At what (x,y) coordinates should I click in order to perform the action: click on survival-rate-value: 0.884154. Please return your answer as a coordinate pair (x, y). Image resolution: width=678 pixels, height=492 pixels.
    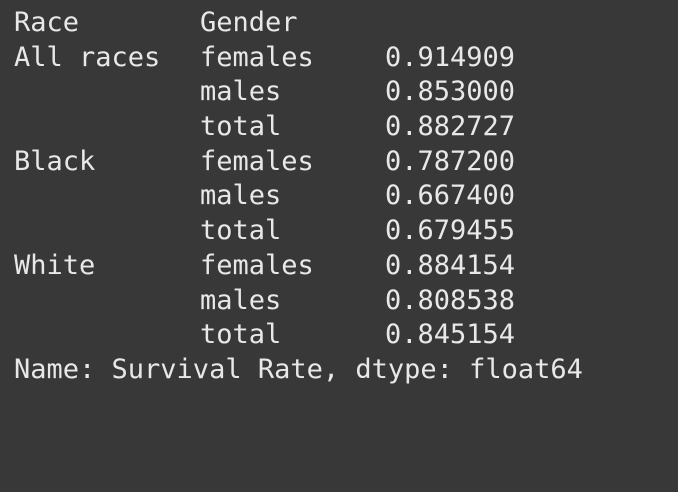
    Looking at the image, I should click on (450, 265).